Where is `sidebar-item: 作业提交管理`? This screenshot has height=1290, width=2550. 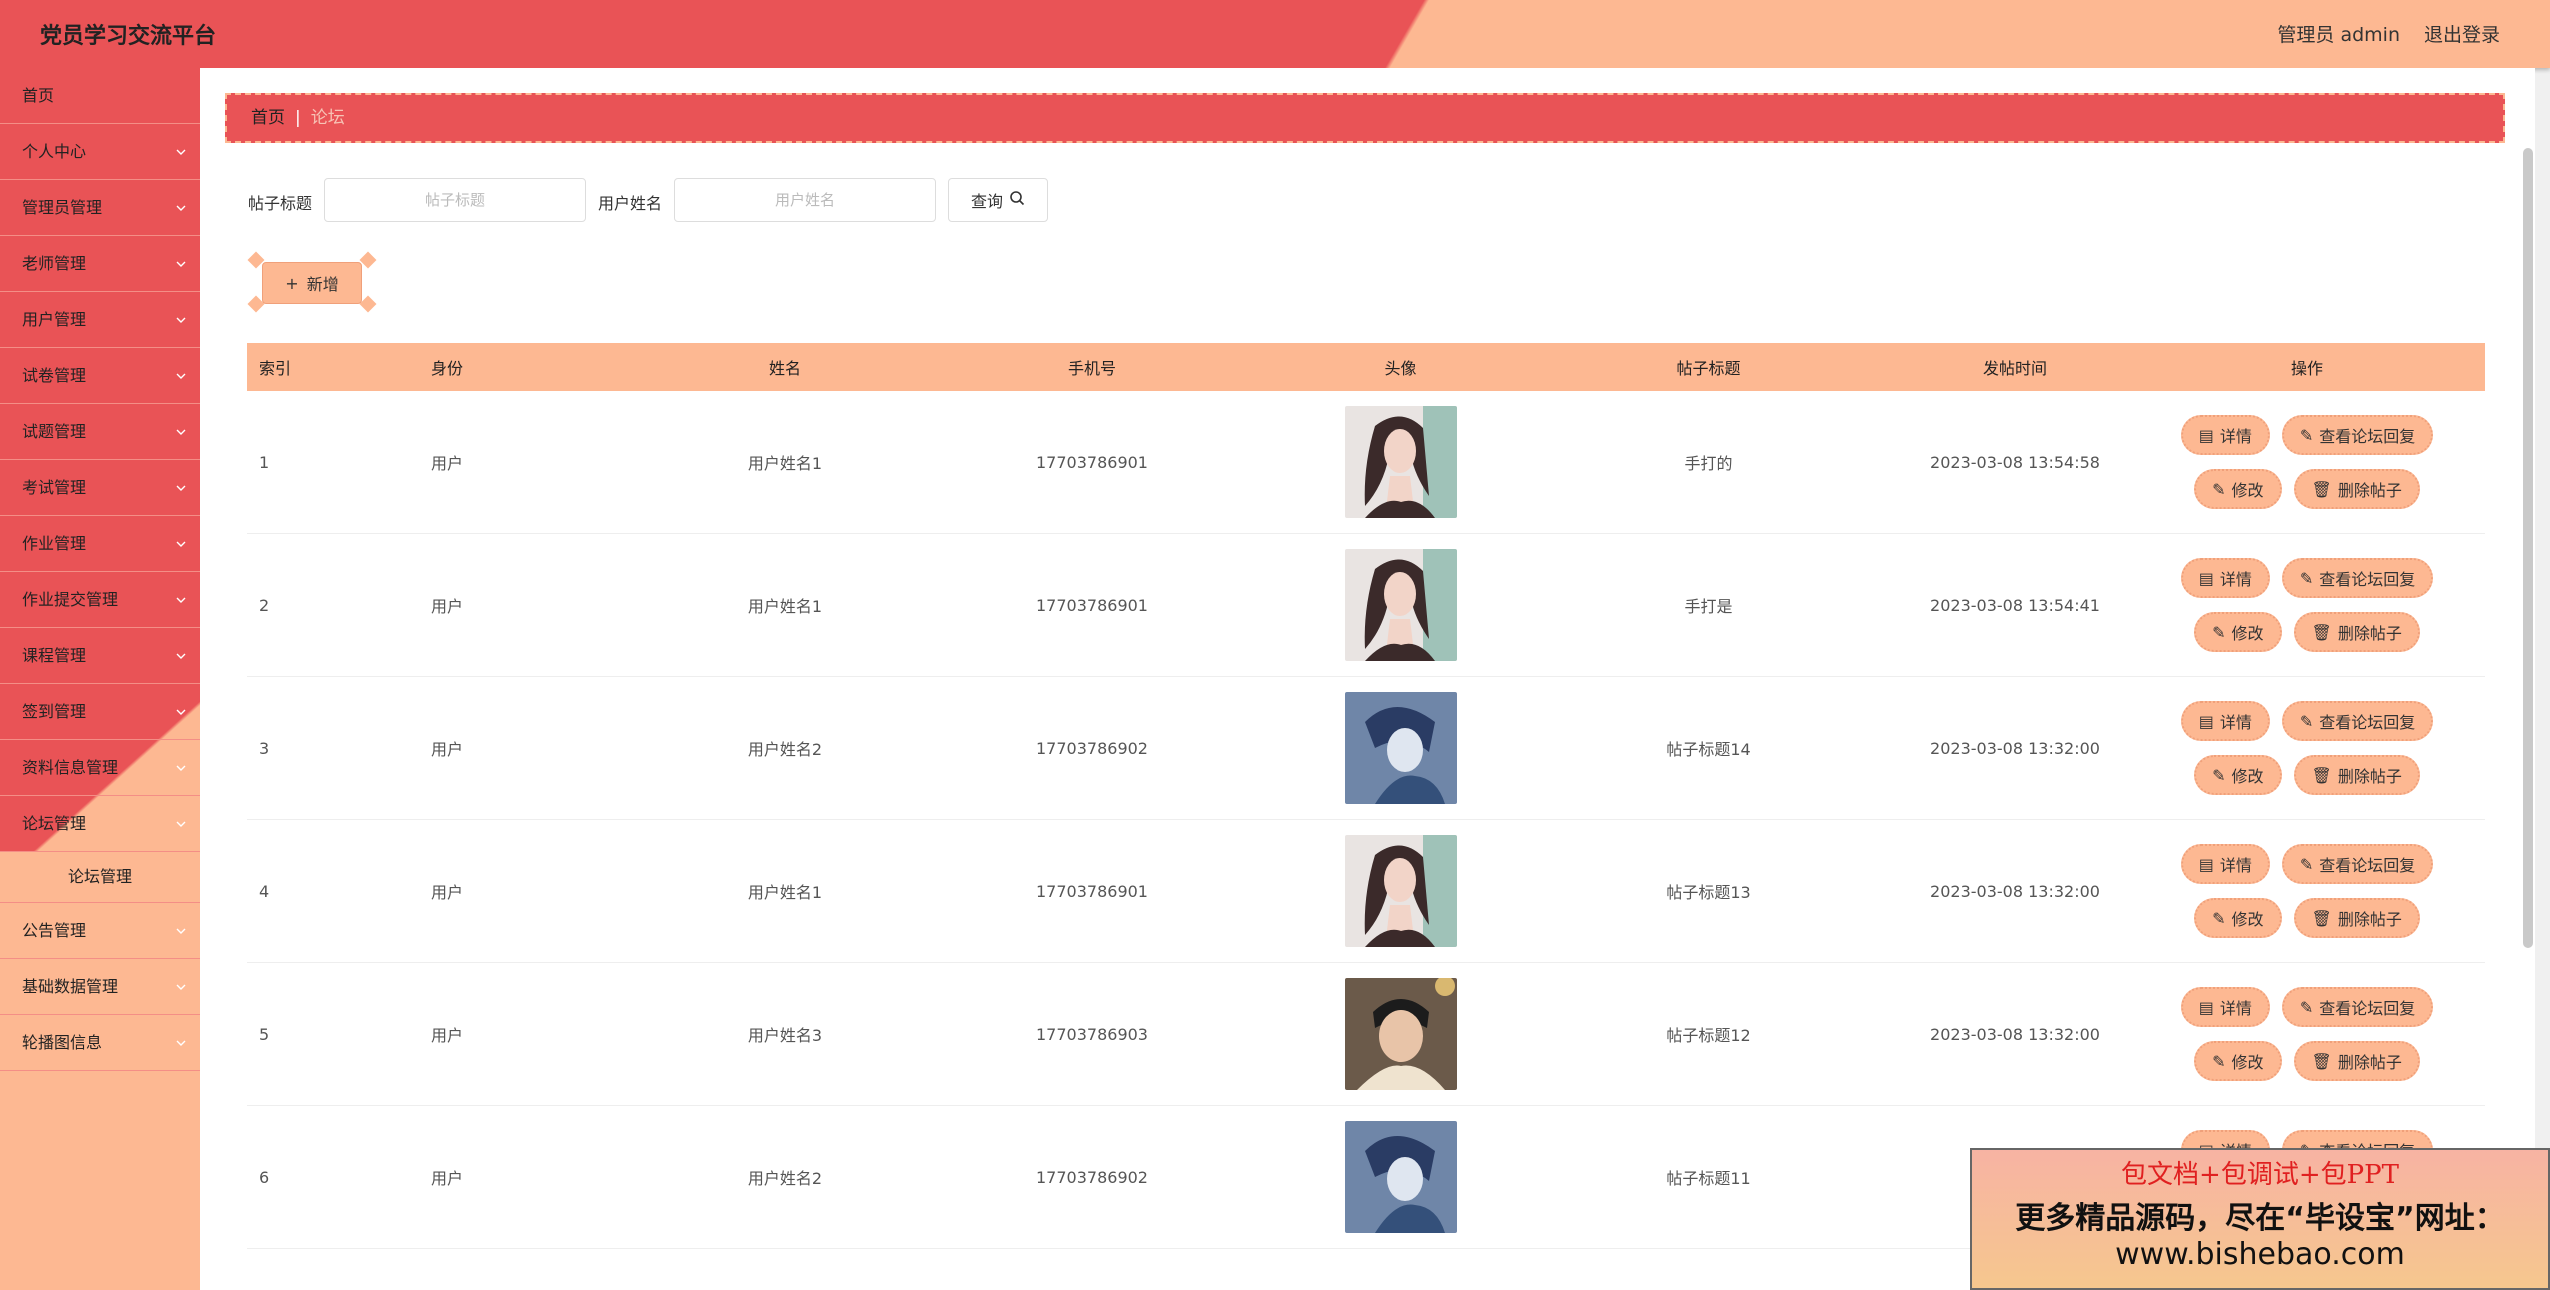
sidebar-item: 作业提交管理 is located at coordinates (100, 600).